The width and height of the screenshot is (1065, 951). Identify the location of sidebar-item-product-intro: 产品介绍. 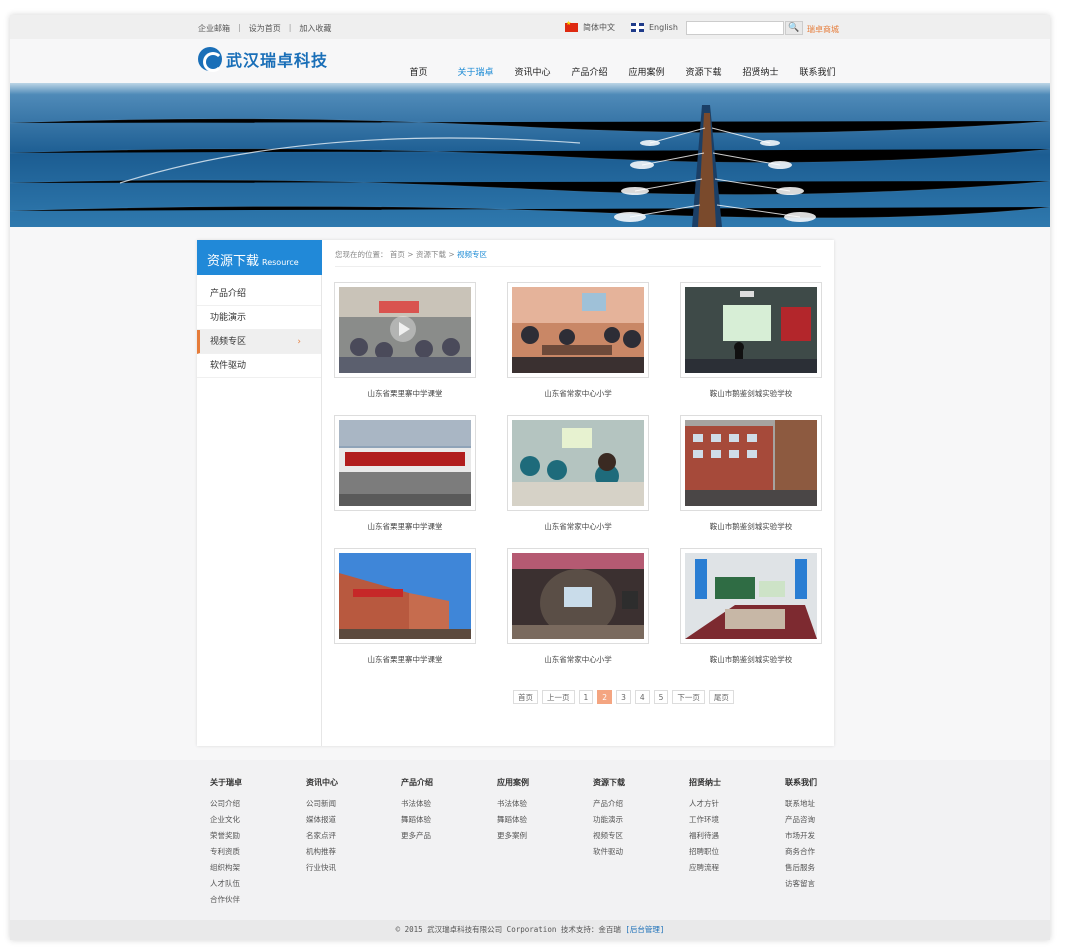
(259, 294).